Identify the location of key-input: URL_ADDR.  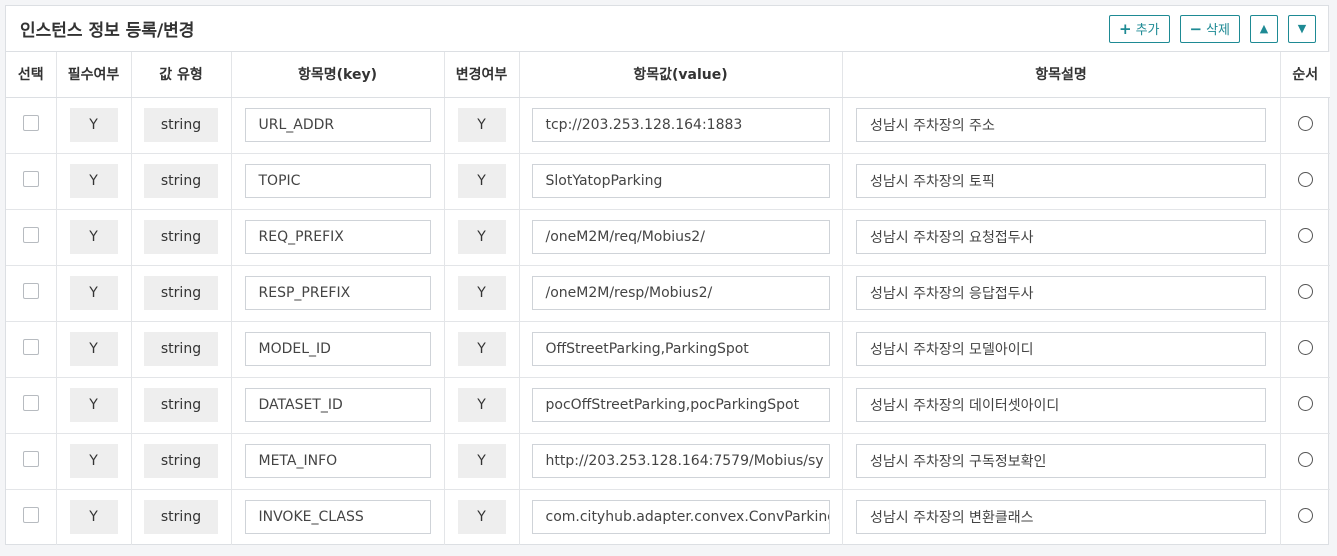
(337, 125).